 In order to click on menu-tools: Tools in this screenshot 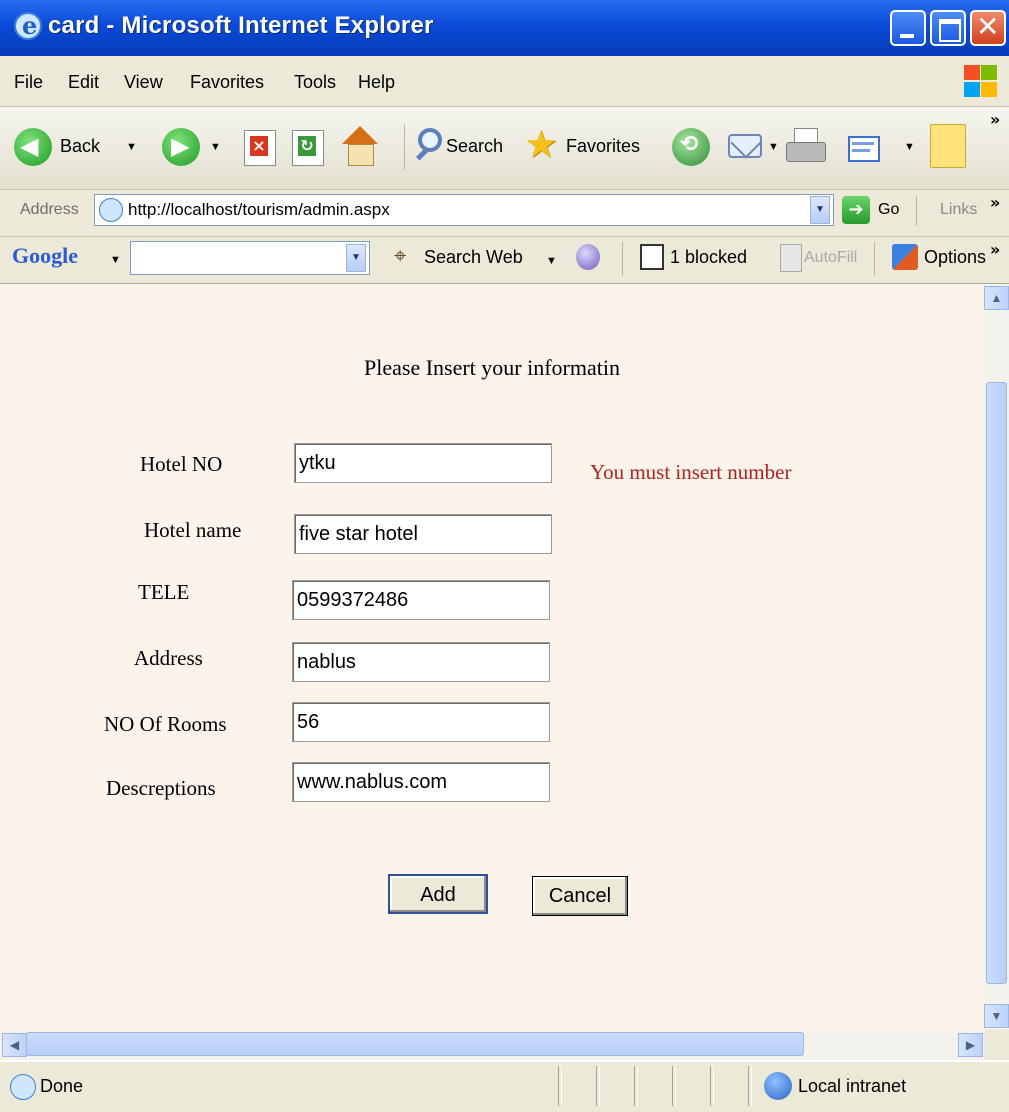, I will do `click(315, 82)`.